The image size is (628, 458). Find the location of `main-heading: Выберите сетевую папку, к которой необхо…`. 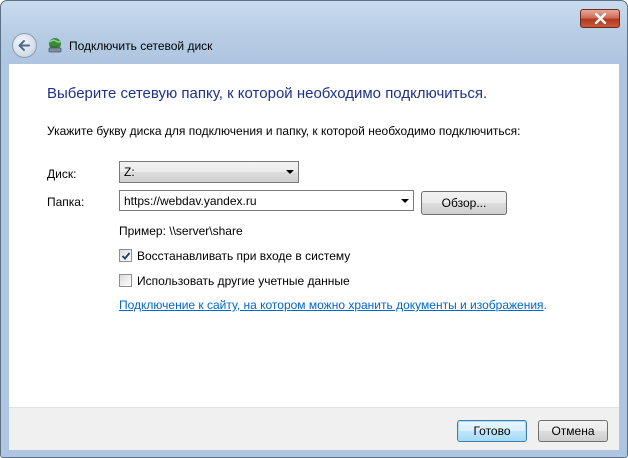

main-heading: Выберите сетевую папку, к которой необхо… is located at coordinates (267, 93).